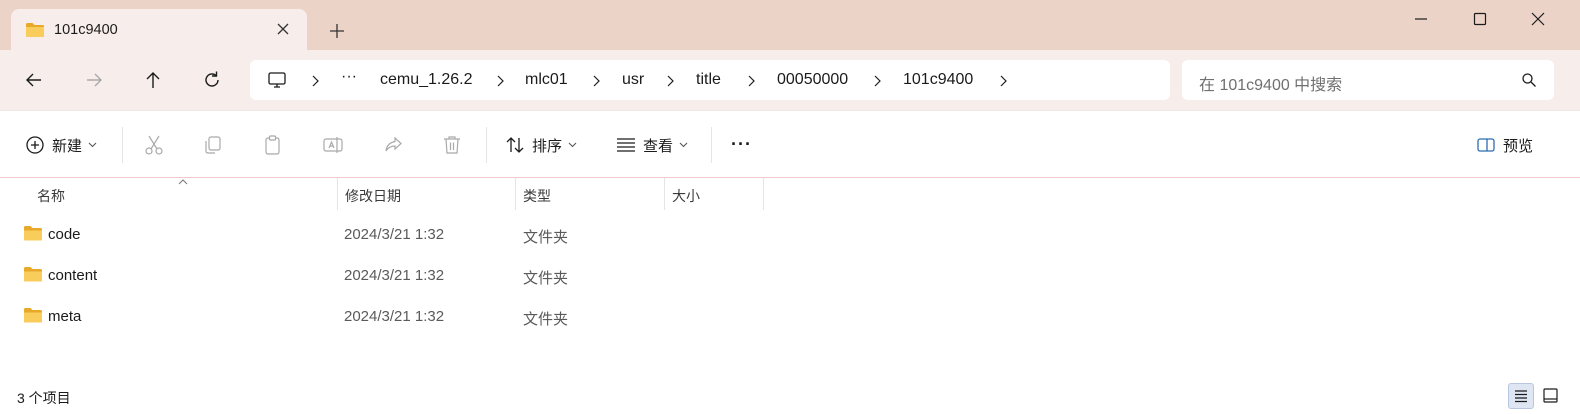  I want to click on view-list-icon, so click(626, 145).